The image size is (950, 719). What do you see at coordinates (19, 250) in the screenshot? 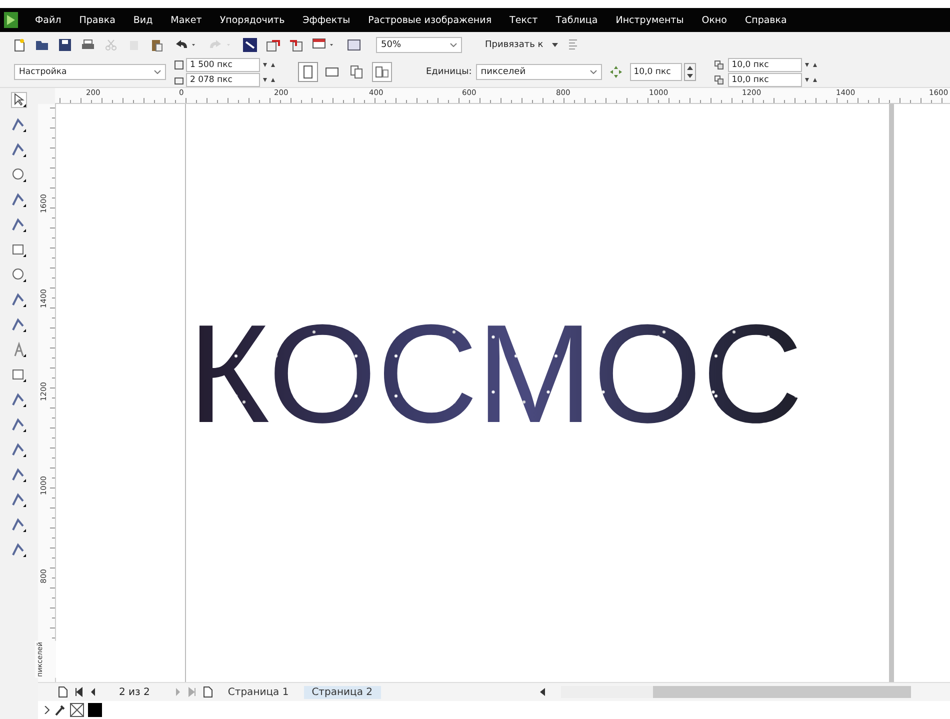
I see `rect-tool-icon` at bounding box center [19, 250].